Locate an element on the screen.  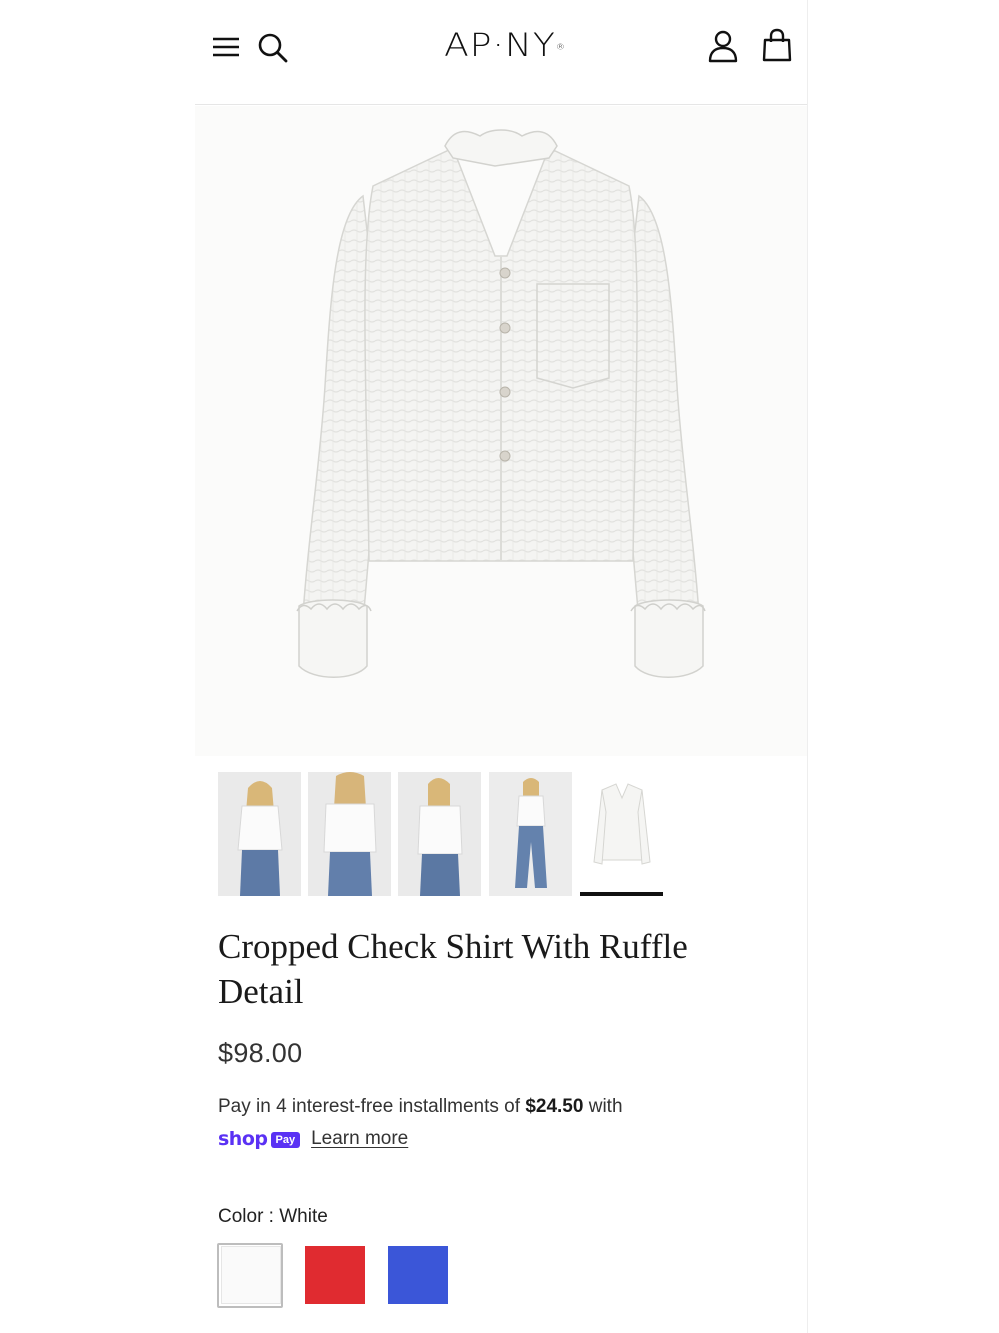
color-swatch-white is located at coordinates (251, 1275).